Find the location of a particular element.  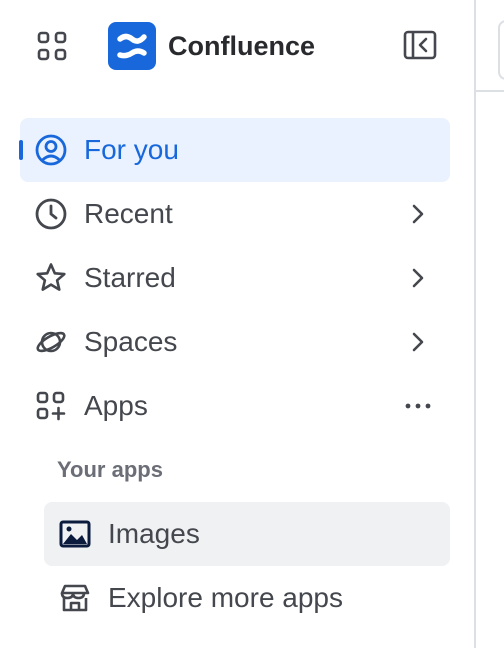

product-name: Confluence is located at coordinates (241, 46).